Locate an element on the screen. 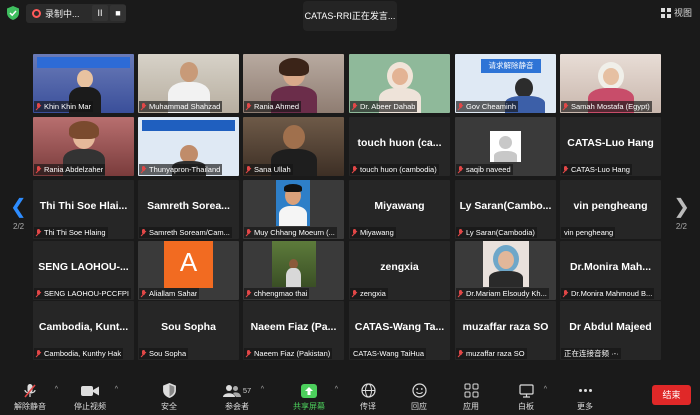 The image size is (700, 415). participant-name: saqib naveed is located at coordinates (488, 169).